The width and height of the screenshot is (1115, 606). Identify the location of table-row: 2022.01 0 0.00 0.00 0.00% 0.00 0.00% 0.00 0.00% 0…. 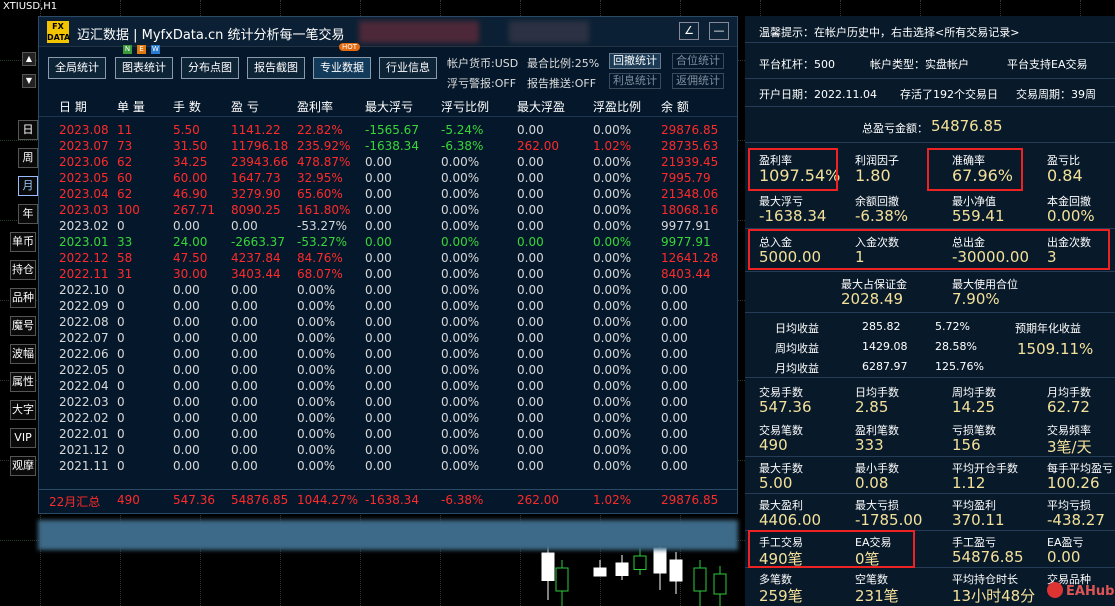
(388, 435).